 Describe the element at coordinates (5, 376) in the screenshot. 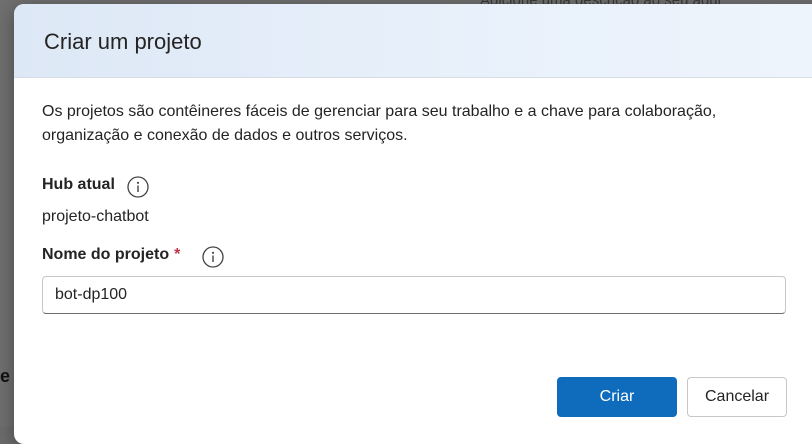

I see `background-edge-text: e` at that location.